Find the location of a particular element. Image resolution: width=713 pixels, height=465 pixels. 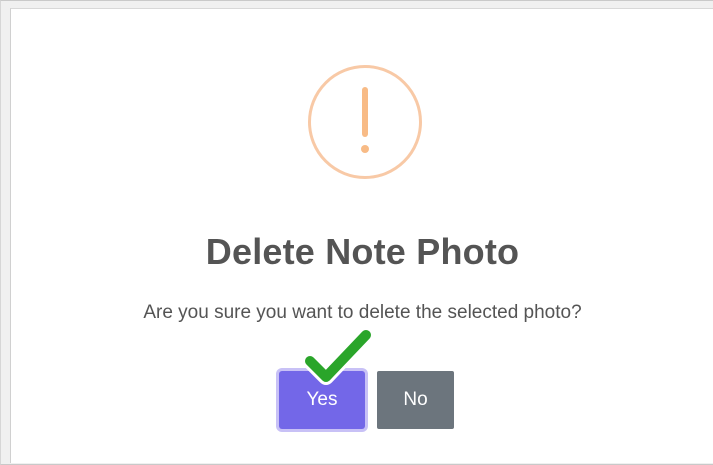

exclamation-mark is located at coordinates (365, 122).